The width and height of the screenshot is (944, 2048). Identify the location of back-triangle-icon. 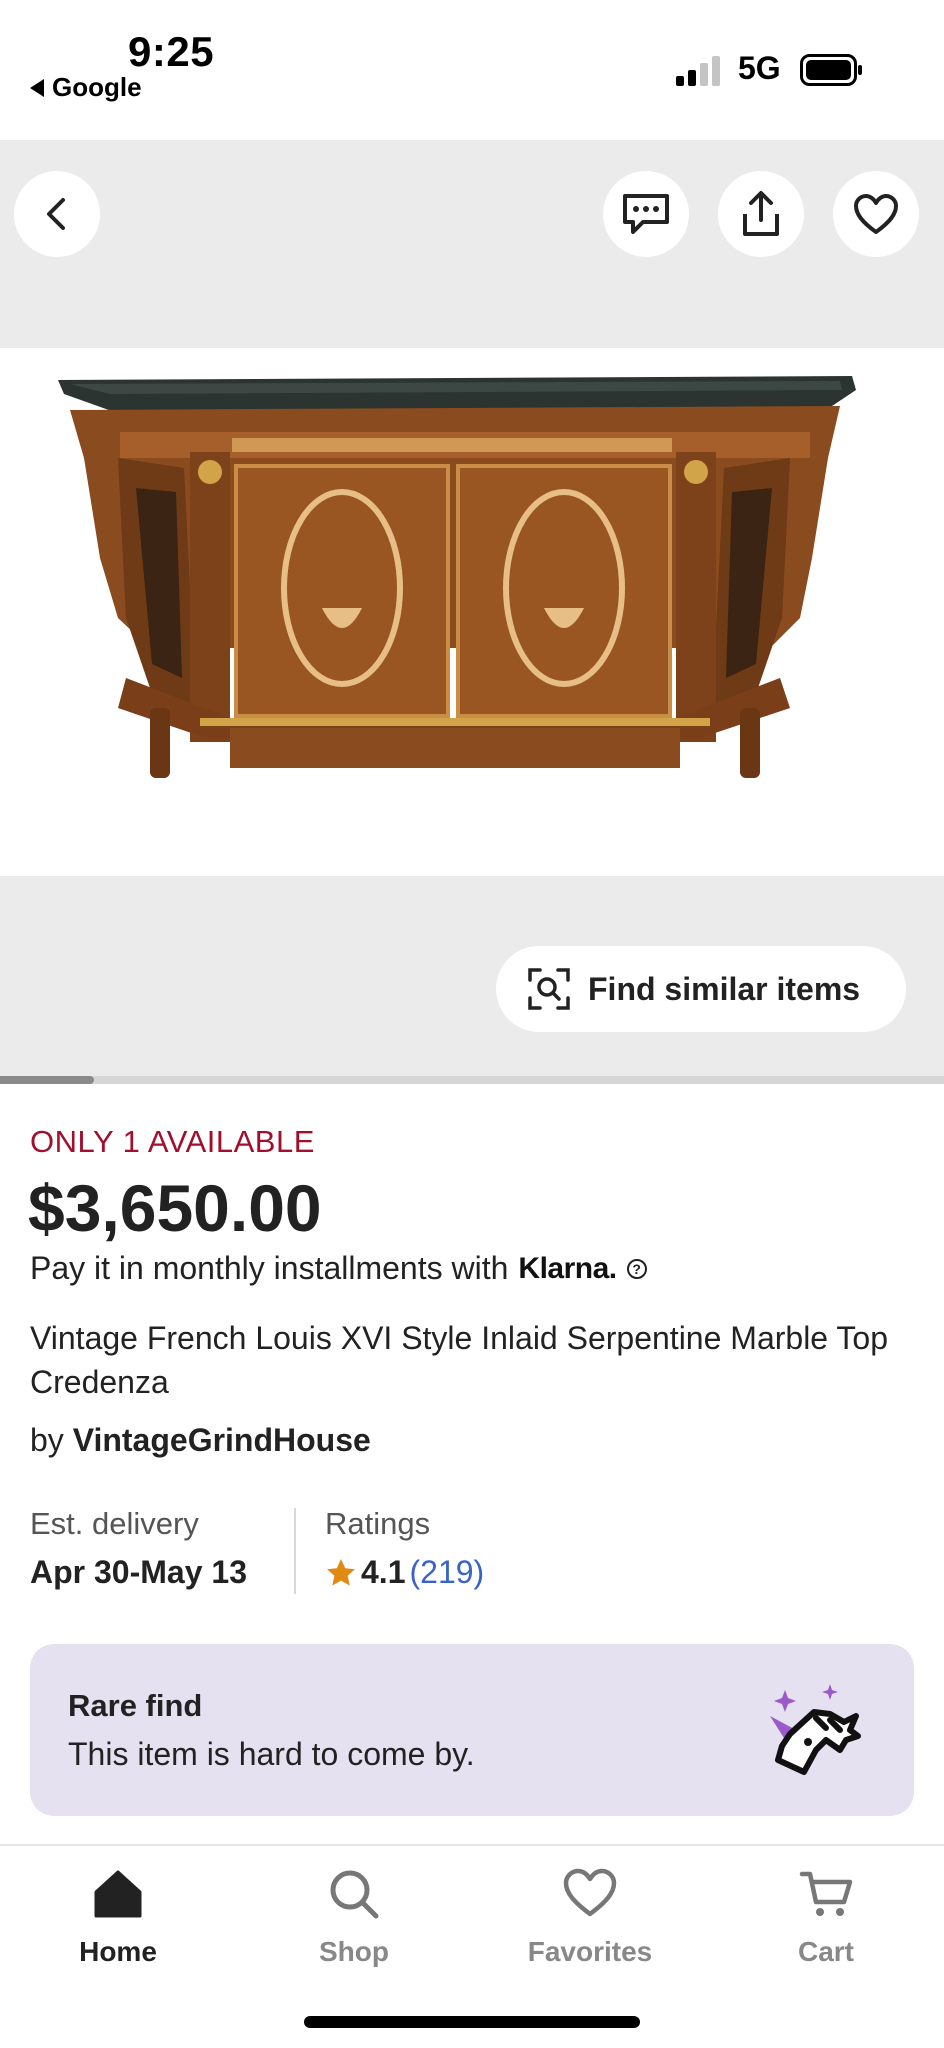
(37, 87).